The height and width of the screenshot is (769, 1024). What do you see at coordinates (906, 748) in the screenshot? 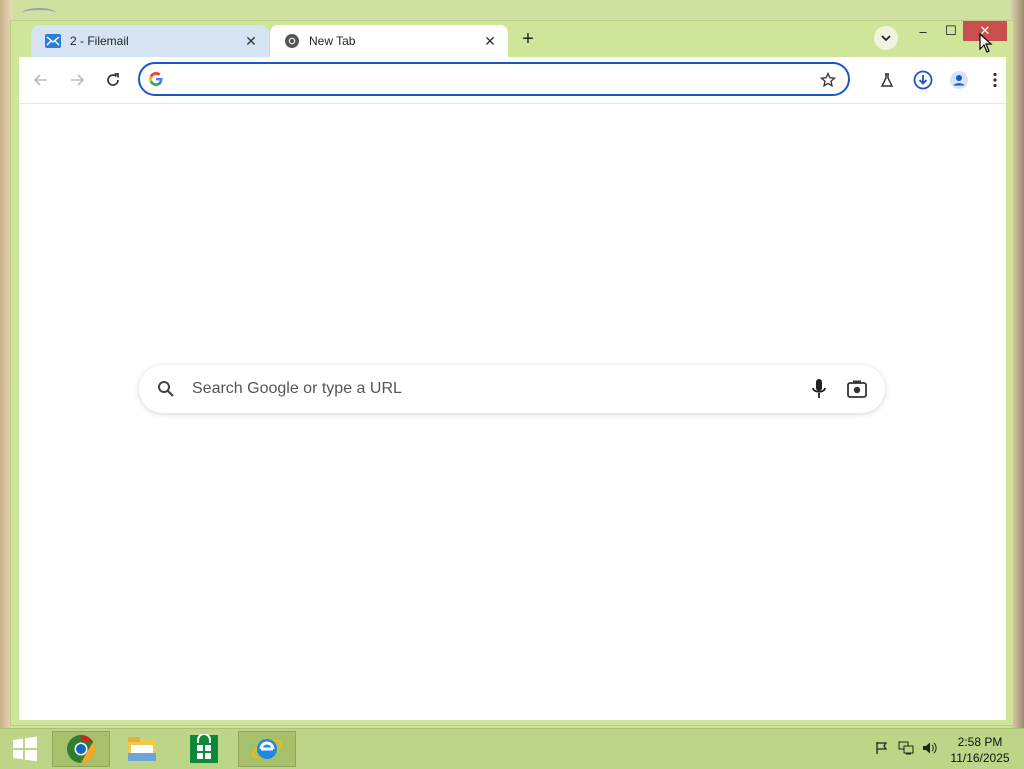
I see `network-icon` at bounding box center [906, 748].